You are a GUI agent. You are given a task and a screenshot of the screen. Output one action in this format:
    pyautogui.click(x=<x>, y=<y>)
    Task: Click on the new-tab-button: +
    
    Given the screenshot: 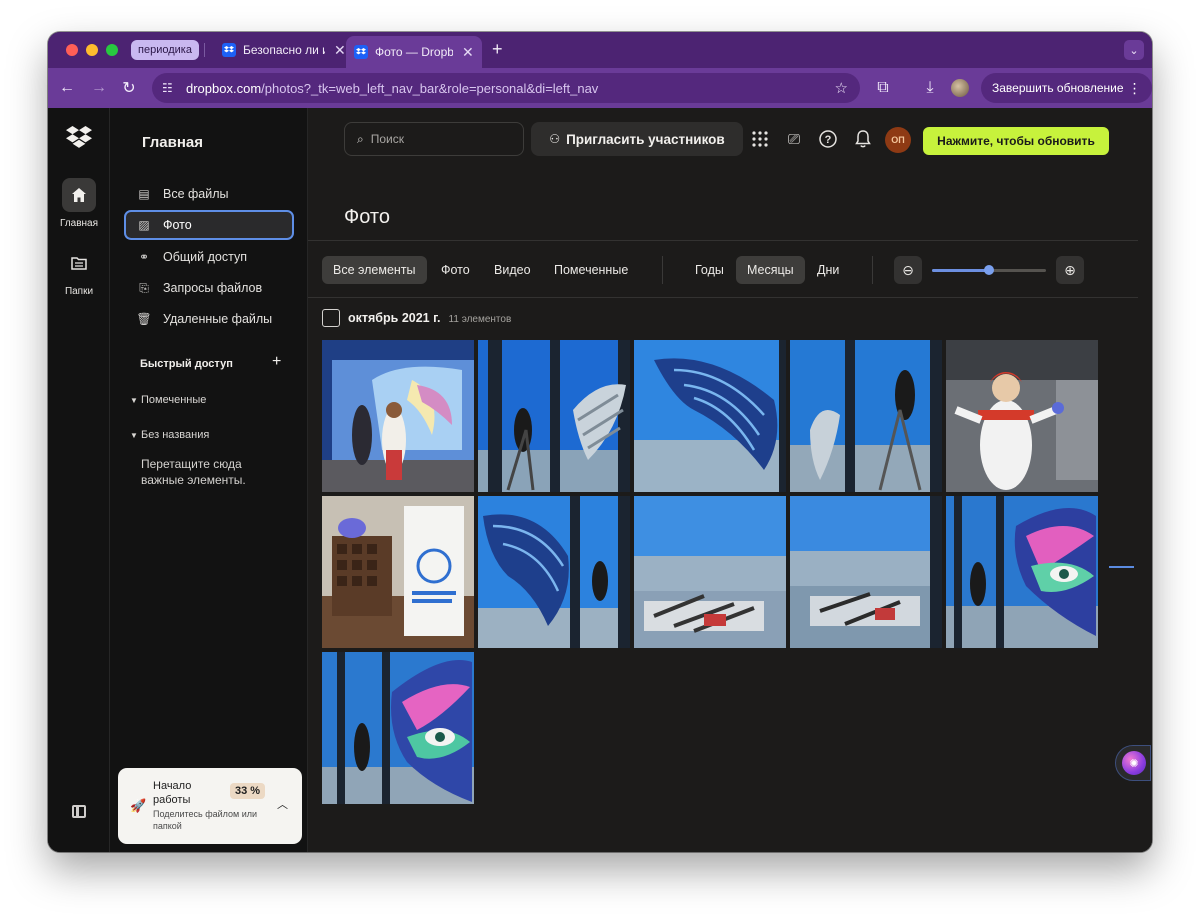 What is the action you would take?
    pyautogui.click(x=497, y=49)
    